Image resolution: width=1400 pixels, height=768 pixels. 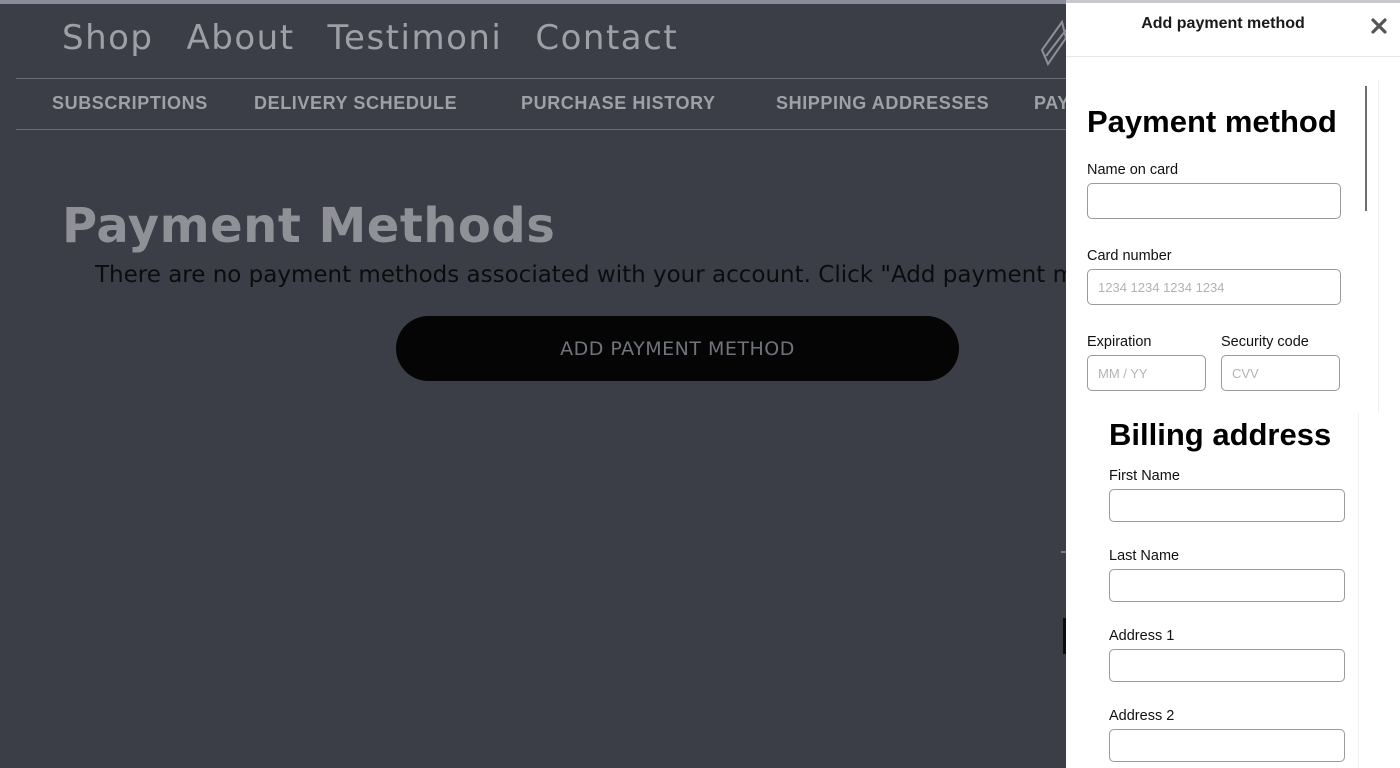 I want to click on subnav-delivery-schedule: DELIVERY SCHEDULE, so click(x=355, y=103).